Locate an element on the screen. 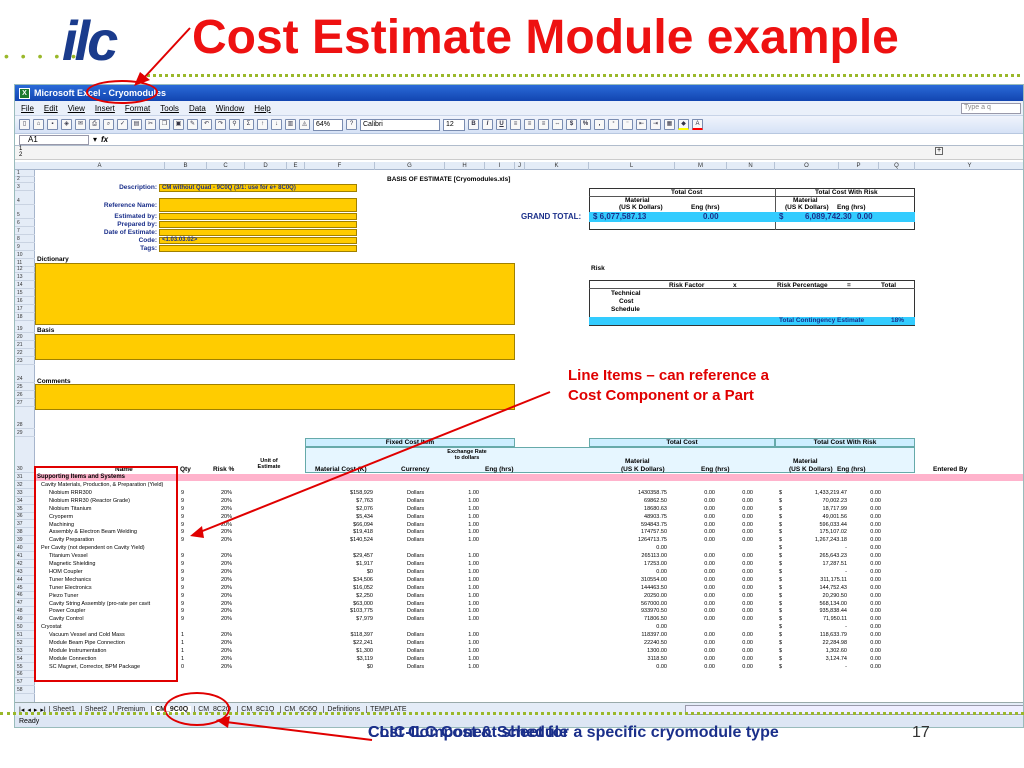  item-mat-cell: $16,052 is located at coordinates (353, 588).